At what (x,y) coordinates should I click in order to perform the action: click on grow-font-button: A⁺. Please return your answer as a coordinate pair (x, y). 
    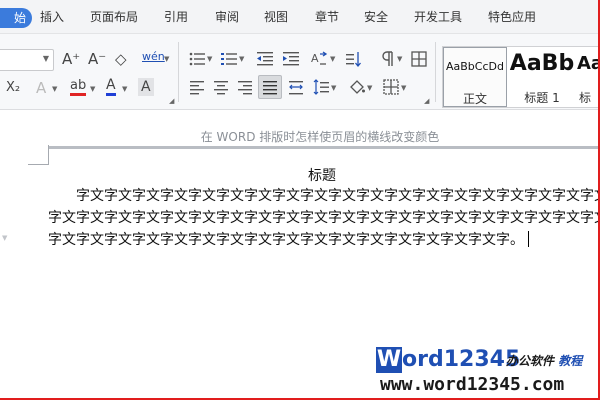
    Looking at the image, I should click on (71, 59).